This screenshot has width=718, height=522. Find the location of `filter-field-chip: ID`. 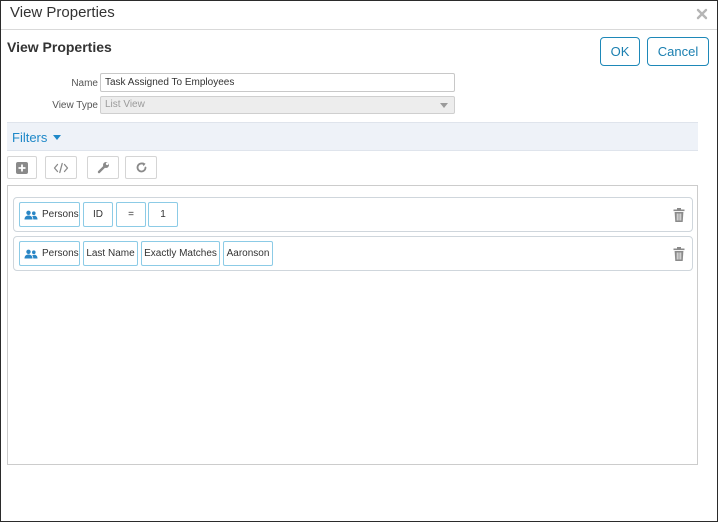

filter-field-chip: ID is located at coordinates (98, 214).